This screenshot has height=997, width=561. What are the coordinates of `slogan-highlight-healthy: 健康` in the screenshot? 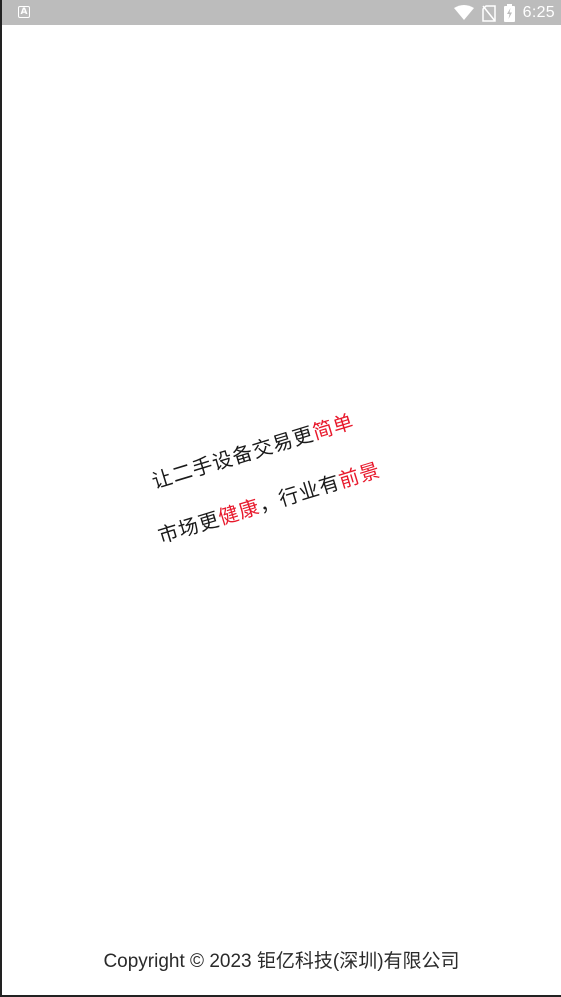 It's located at (239, 512).